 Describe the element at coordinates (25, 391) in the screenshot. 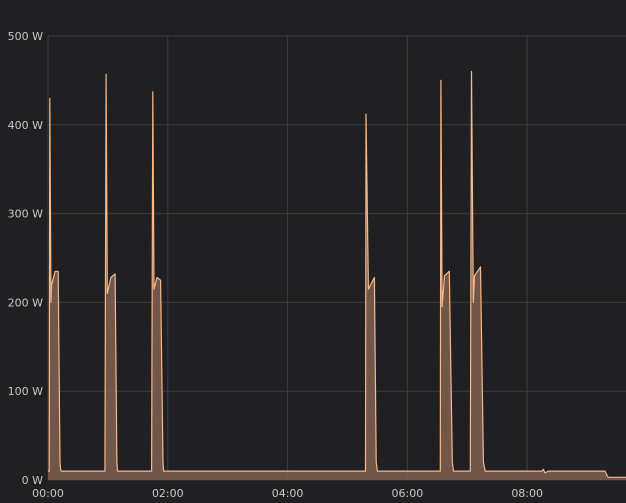

I see `y-tick-label: 100 W` at that location.